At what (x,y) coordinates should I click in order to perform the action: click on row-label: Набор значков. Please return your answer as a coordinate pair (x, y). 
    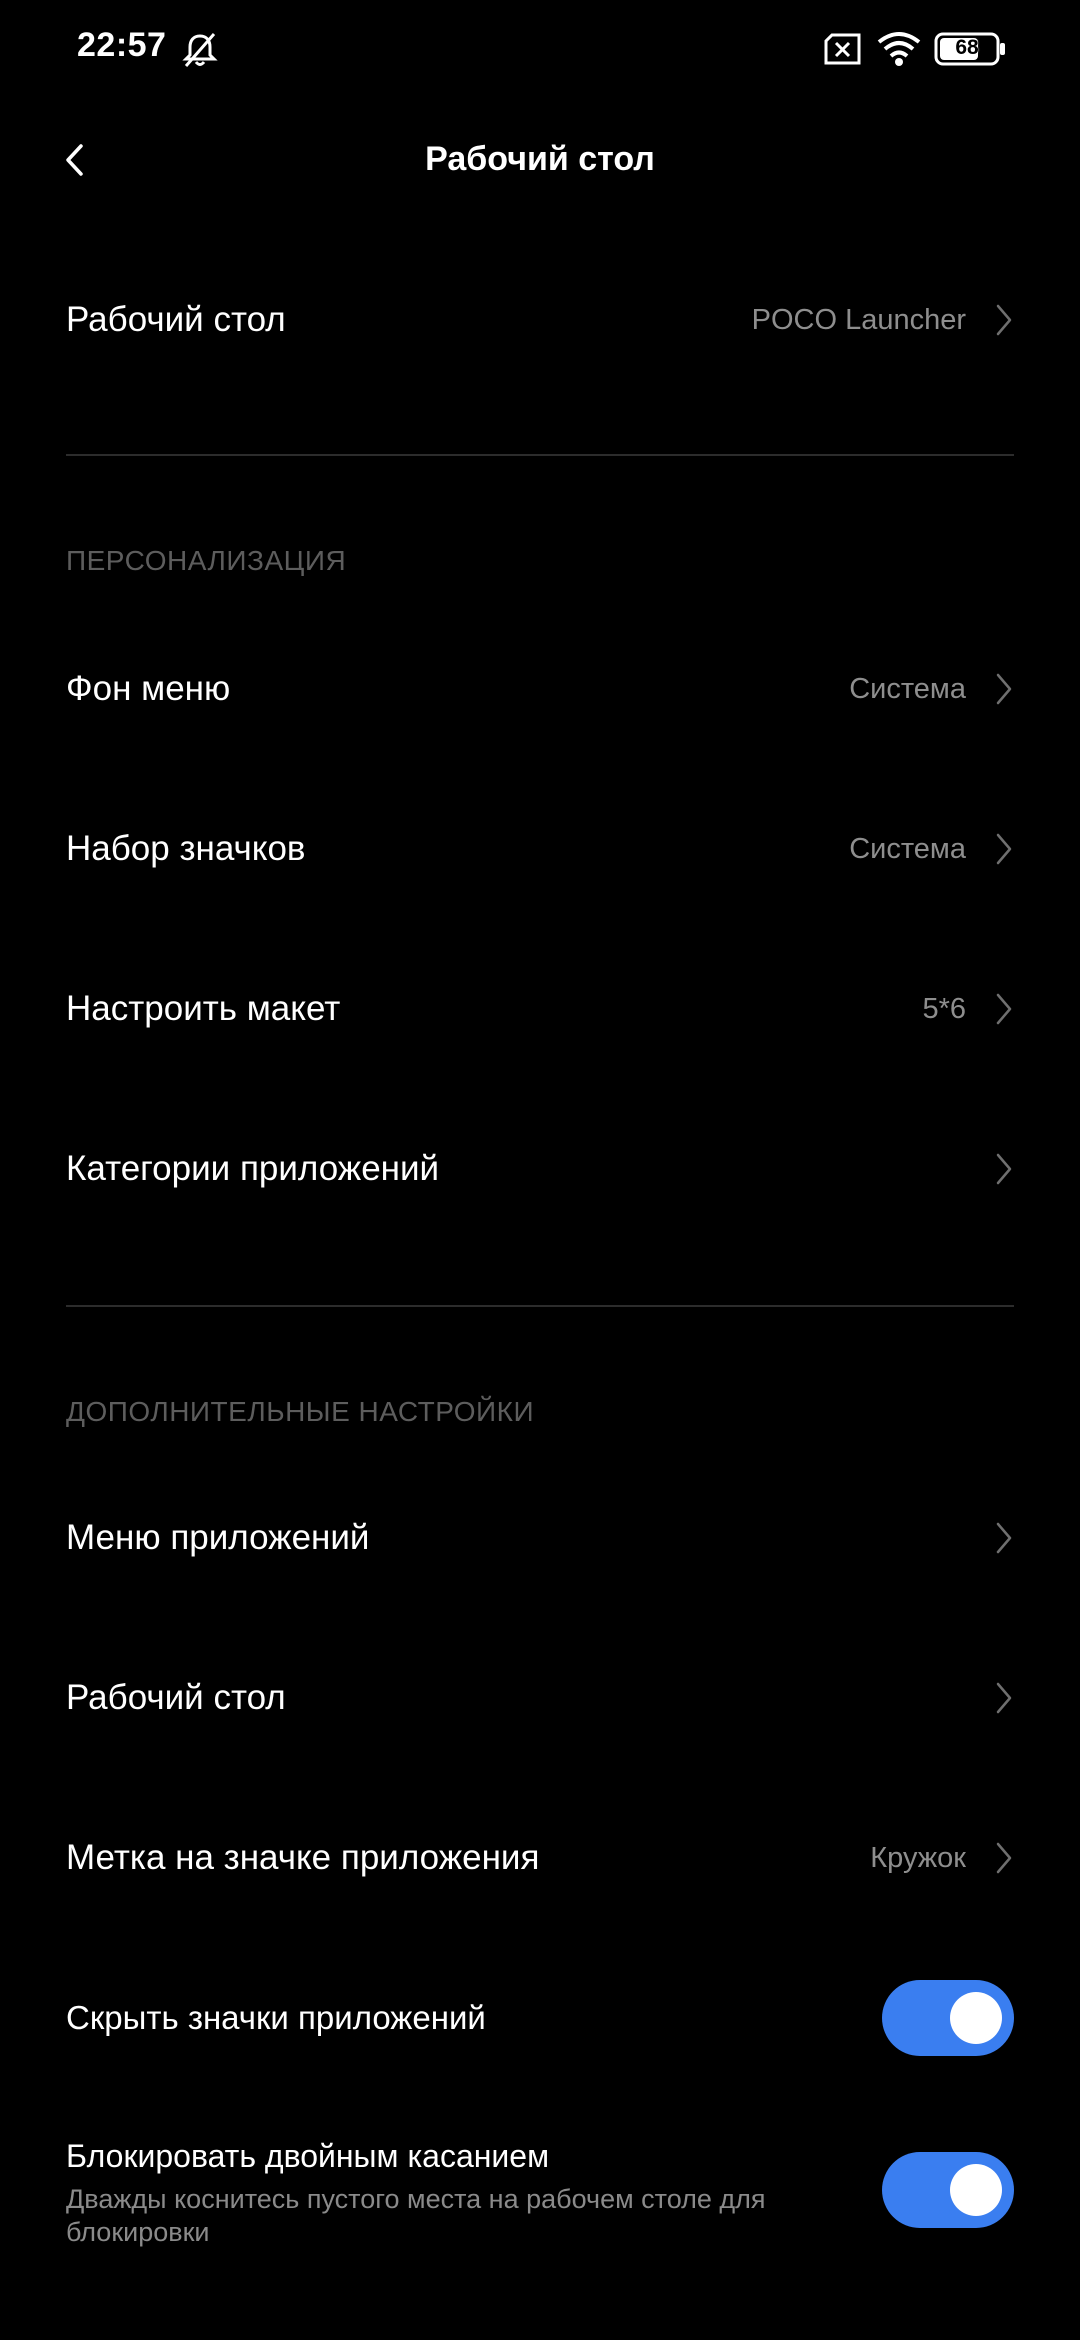
    Looking at the image, I should click on (186, 848).